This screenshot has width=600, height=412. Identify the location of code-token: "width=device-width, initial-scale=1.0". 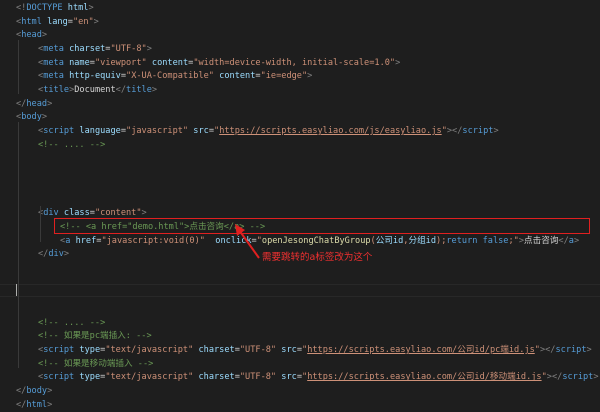
(294, 62).